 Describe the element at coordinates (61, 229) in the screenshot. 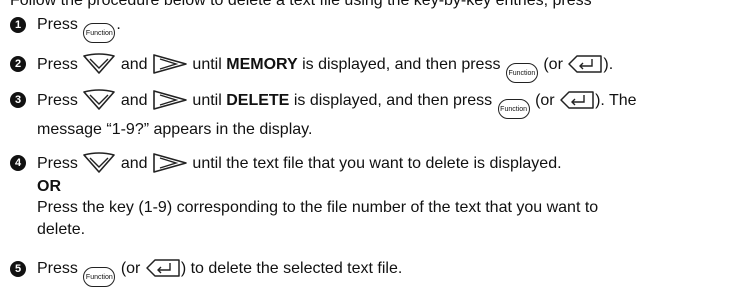

I see `step-text: delete.` at that location.